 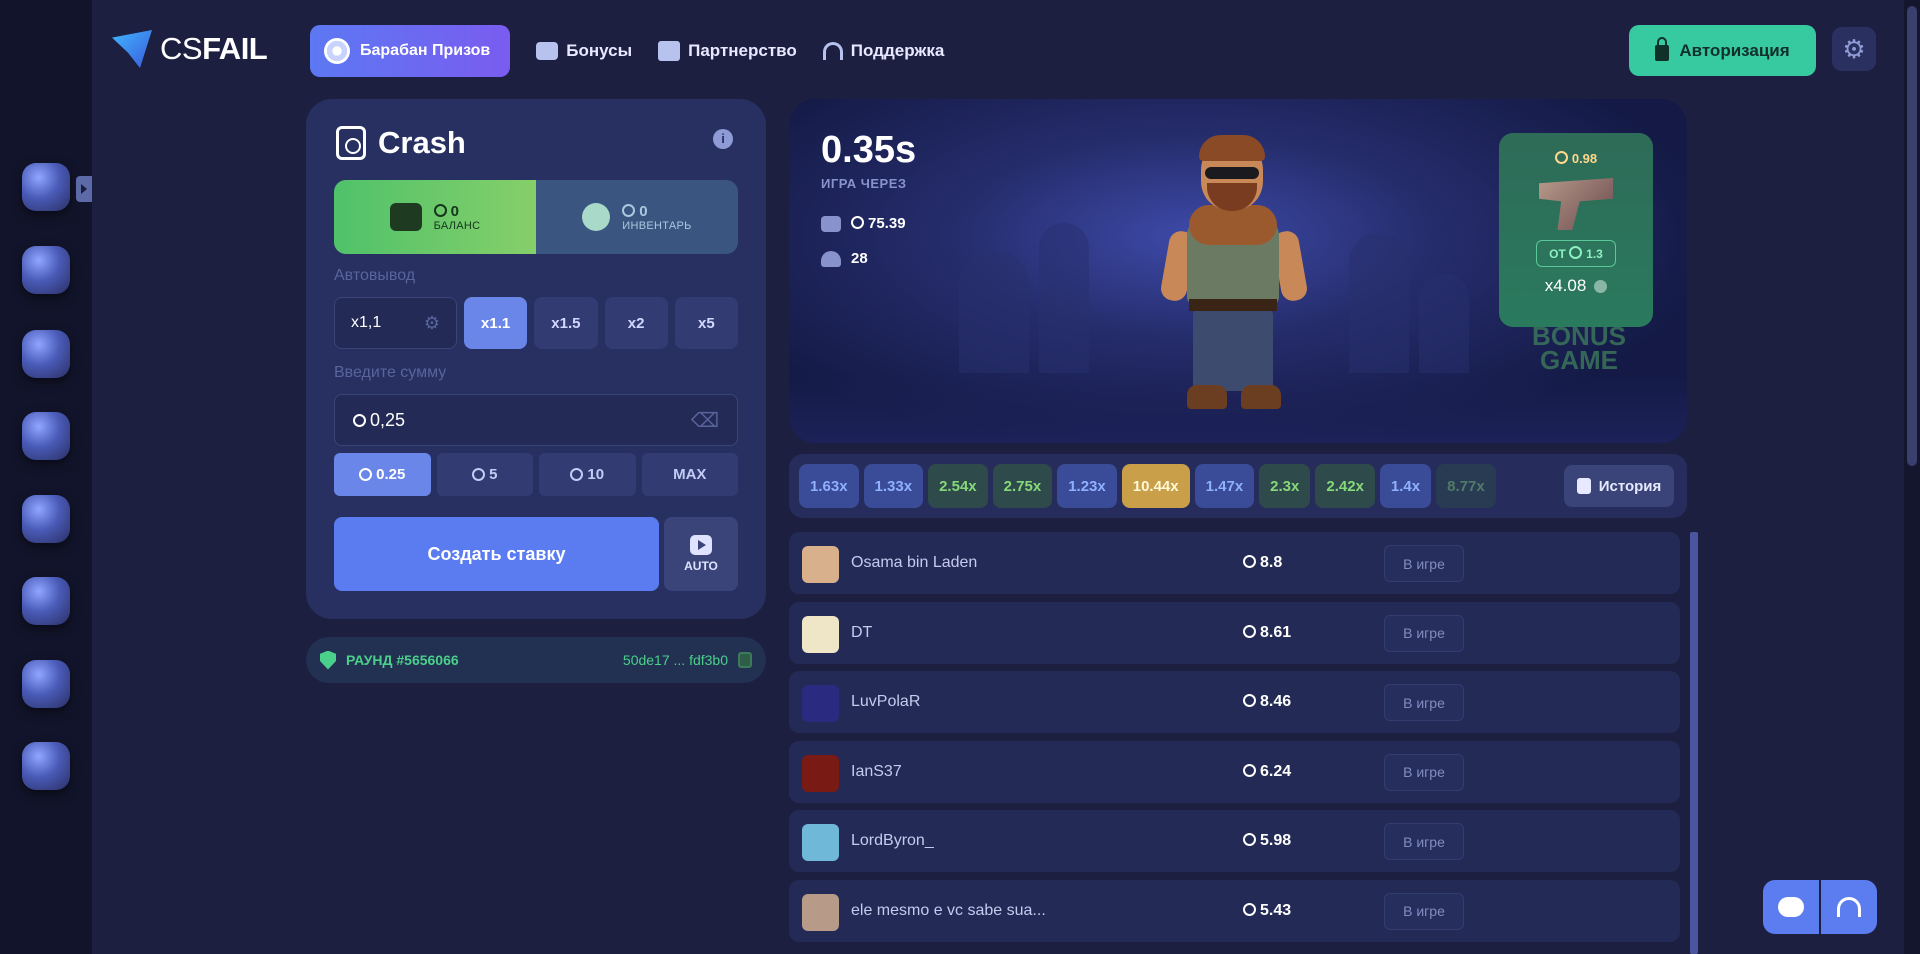 I want to click on char-boot, so click(x=1207, y=397).